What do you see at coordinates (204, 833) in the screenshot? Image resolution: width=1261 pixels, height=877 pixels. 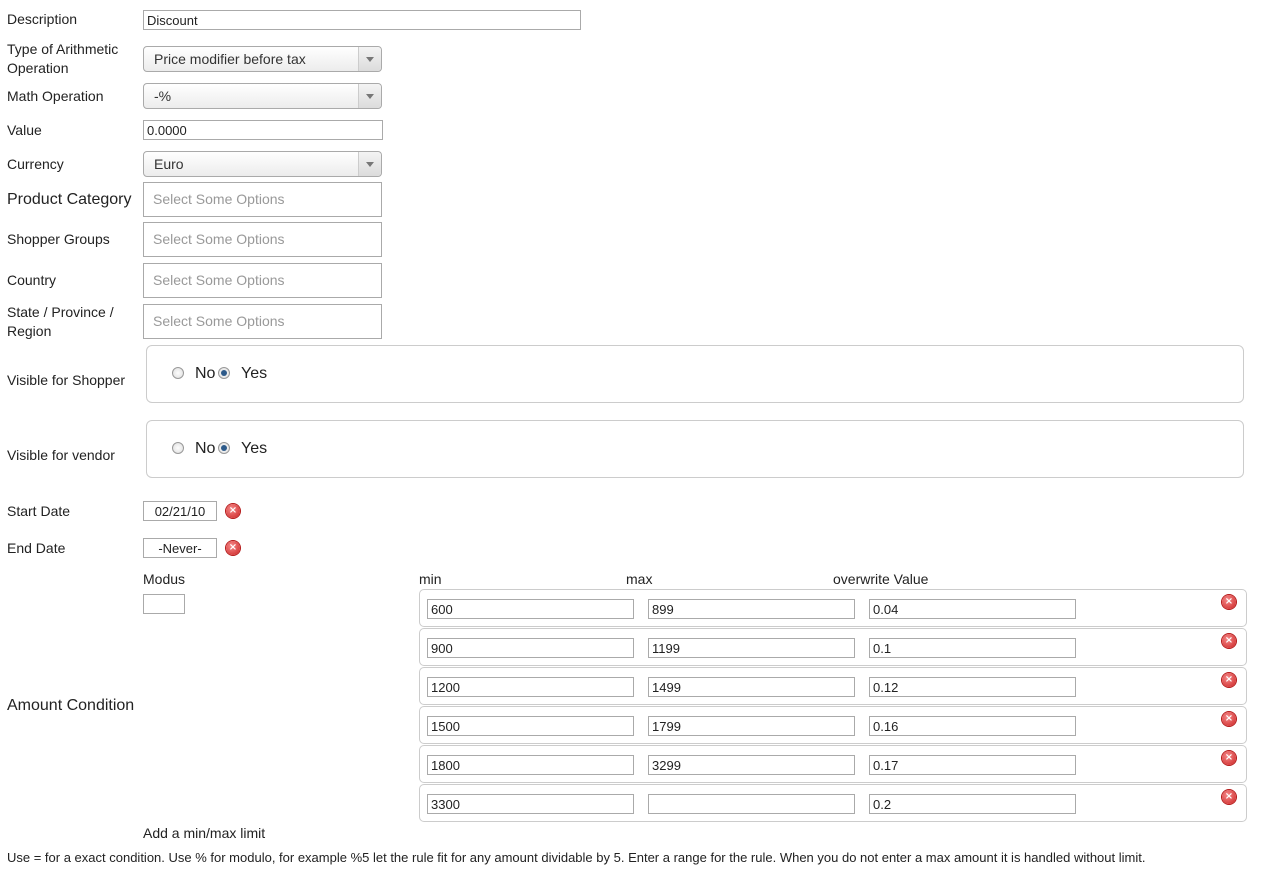 I see `add-limit-link: Add a min/max limit` at bounding box center [204, 833].